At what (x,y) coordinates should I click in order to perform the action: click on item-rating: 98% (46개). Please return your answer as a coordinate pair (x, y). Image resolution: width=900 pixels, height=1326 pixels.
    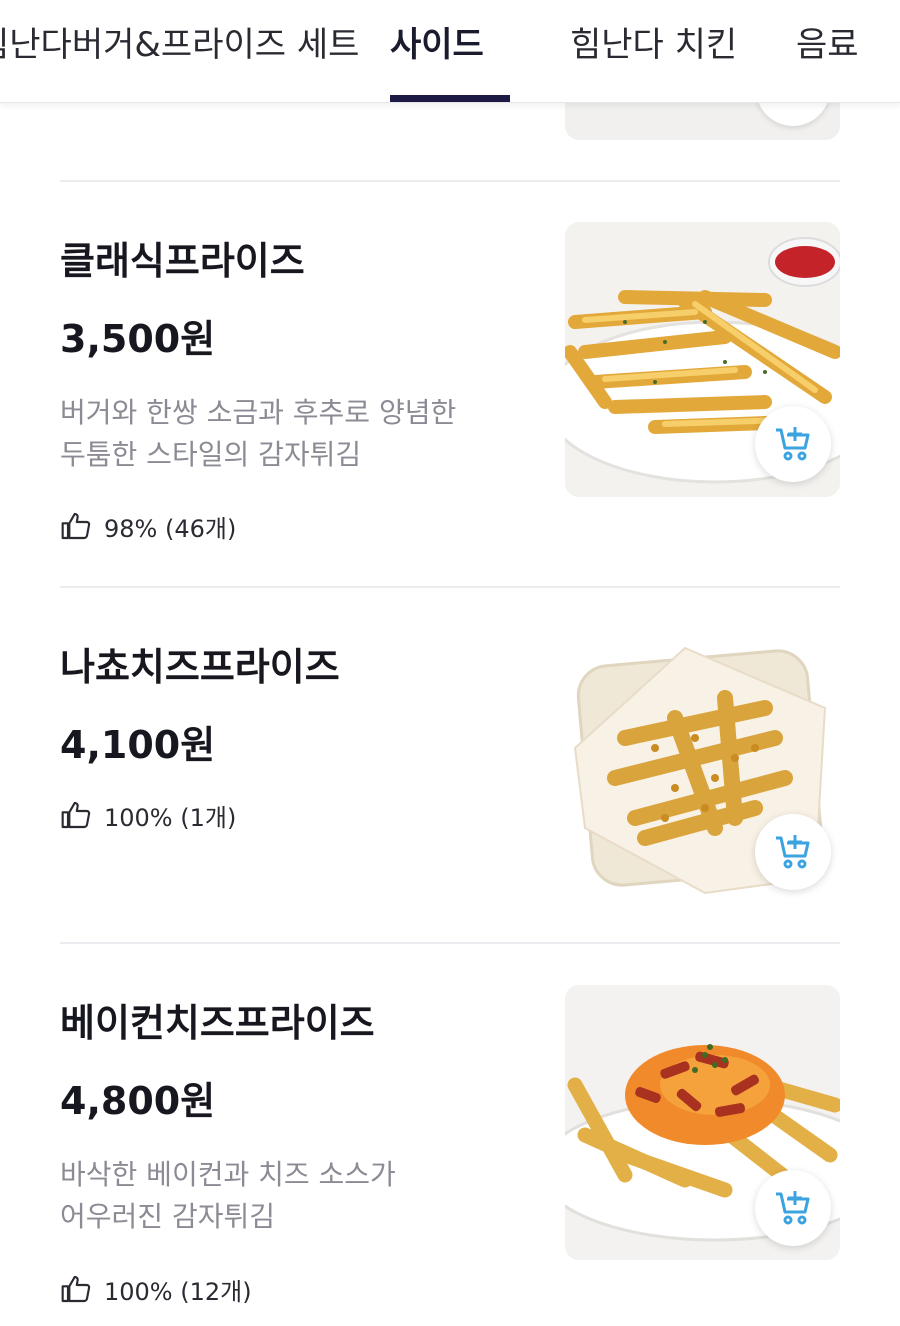
    Looking at the image, I should click on (148, 526).